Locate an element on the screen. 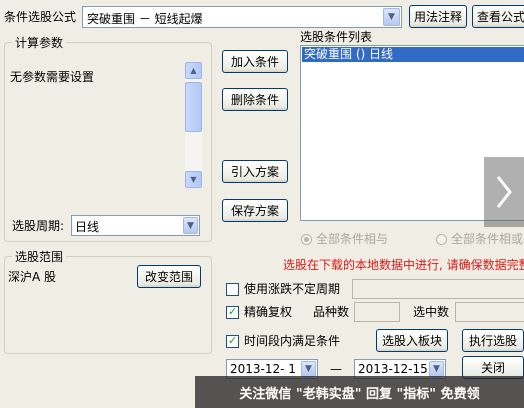 This screenshot has height=408, width=524. delete-condition-button: 删除条件 is located at coordinates (255, 99).